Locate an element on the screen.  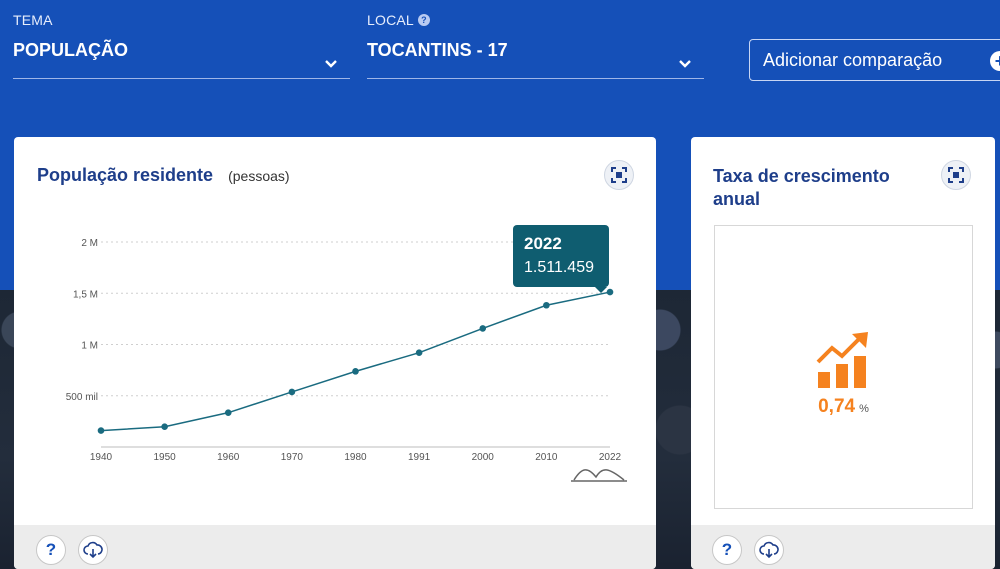
tema-underline is located at coordinates (181, 78).